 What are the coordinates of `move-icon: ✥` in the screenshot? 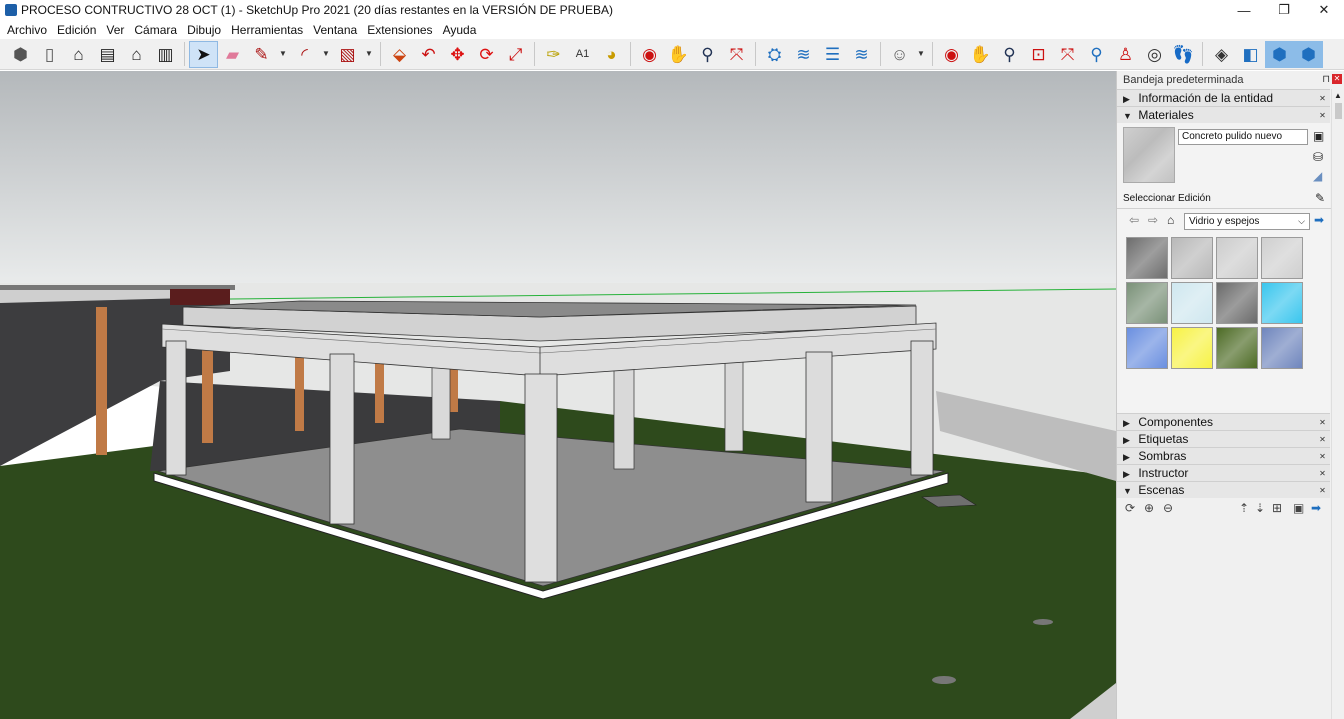 It's located at (457, 54).